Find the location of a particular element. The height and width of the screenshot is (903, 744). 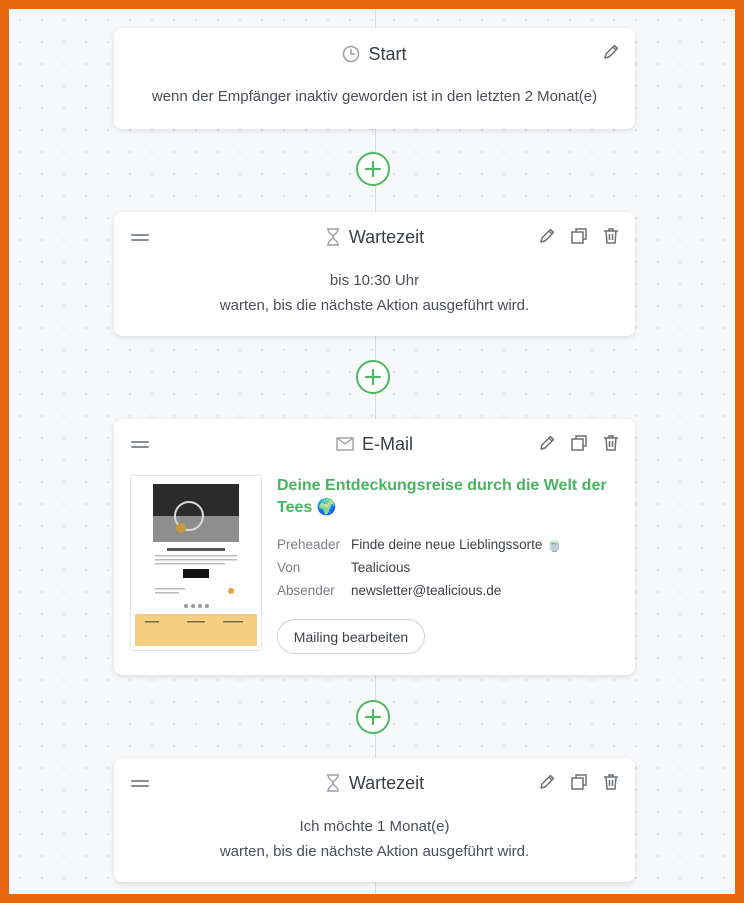

clock-icon is located at coordinates (351, 54).